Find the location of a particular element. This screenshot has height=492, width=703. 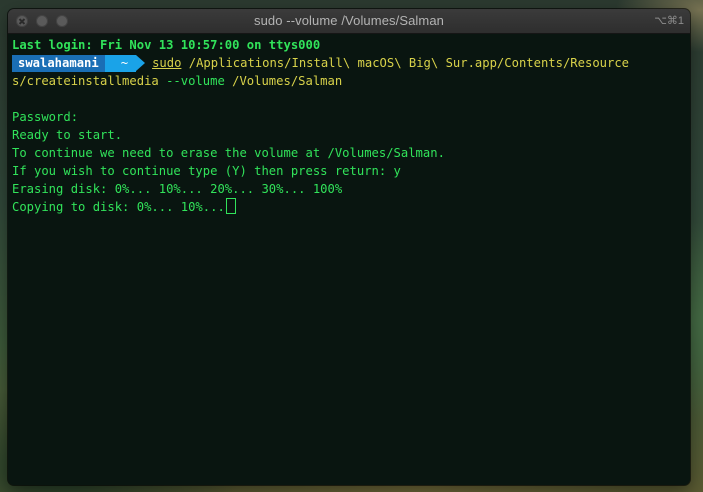

window-shortcut-label: ⌥⌘1 is located at coordinates (669, 21).